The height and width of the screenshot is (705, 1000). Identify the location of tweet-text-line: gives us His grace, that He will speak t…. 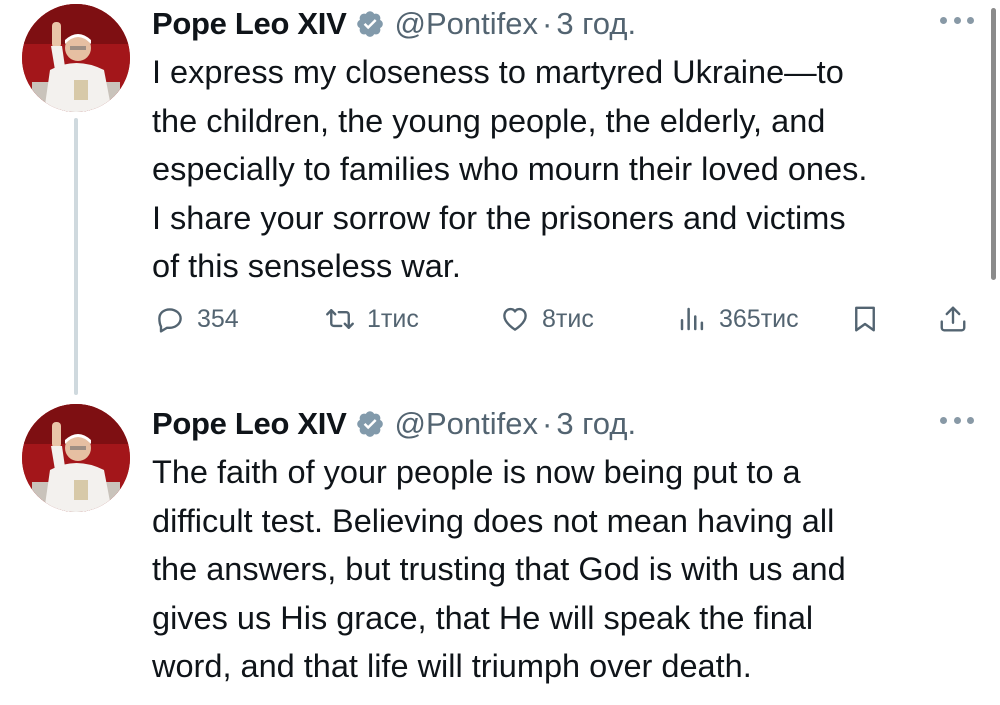
(483, 617).